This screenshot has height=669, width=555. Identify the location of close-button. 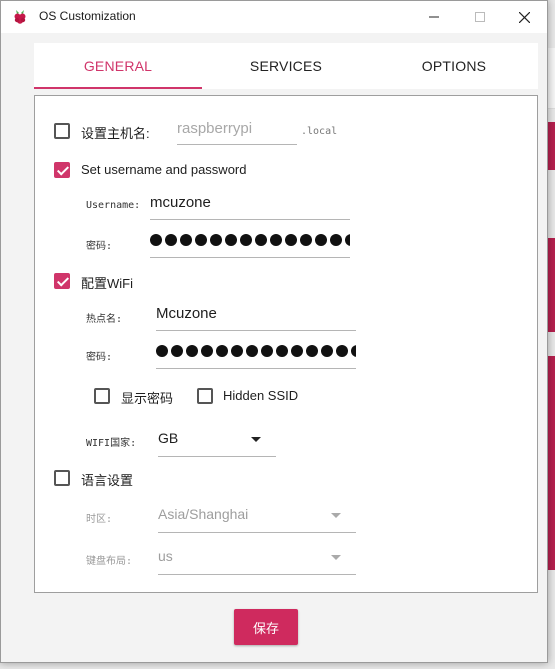
(524, 17).